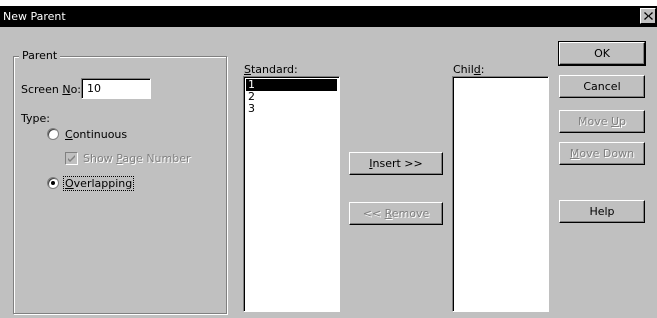 This screenshot has width=657, height=318. What do you see at coordinates (291, 85) in the screenshot?
I see `standard-list-item: 1` at bounding box center [291, 85].